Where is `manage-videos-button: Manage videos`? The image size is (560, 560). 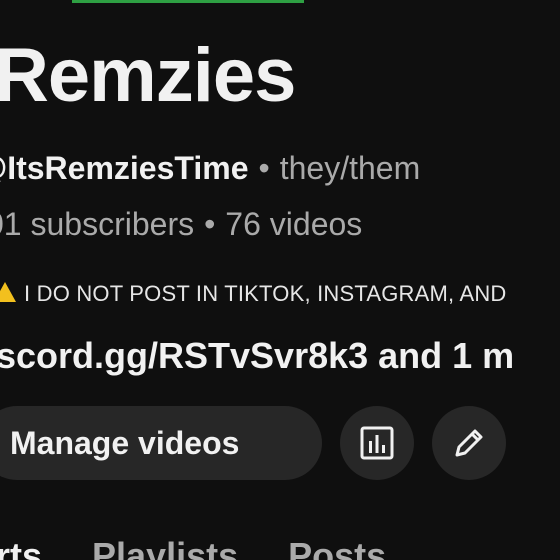
manage-videos-button: Manage videos is located at coordinates (161, 443).